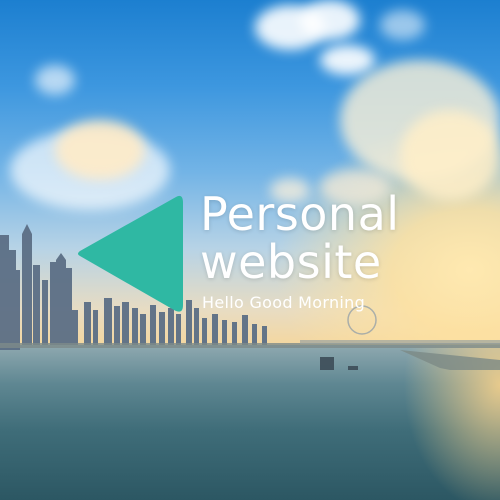  I want to click on site-title-line1: Personal, so click(300, 214).